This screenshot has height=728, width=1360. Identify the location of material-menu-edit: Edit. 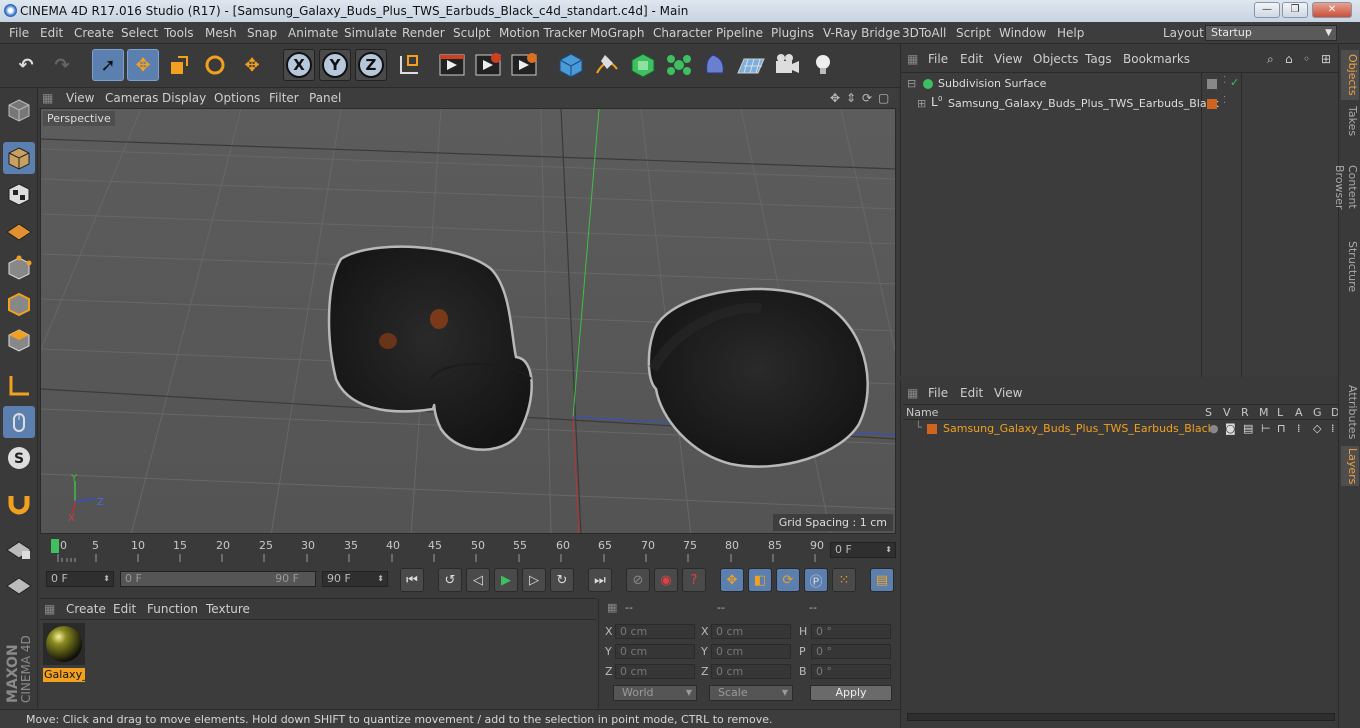
(124, 609).